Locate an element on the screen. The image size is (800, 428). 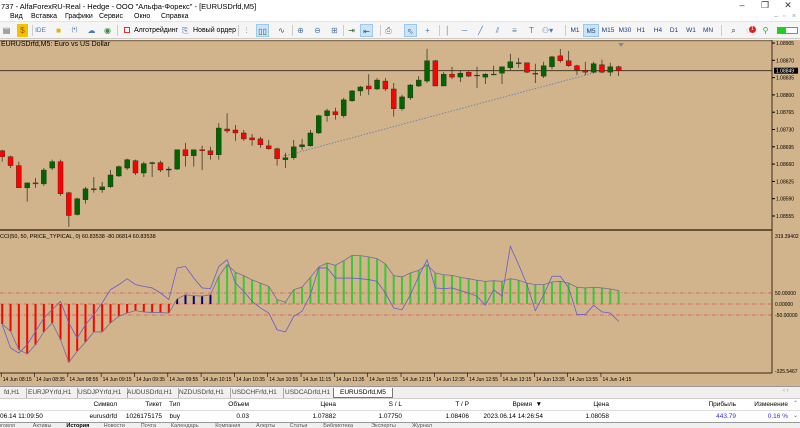
candlestick-chart-icon: ▯▯ is located at coordinates (262, 30).